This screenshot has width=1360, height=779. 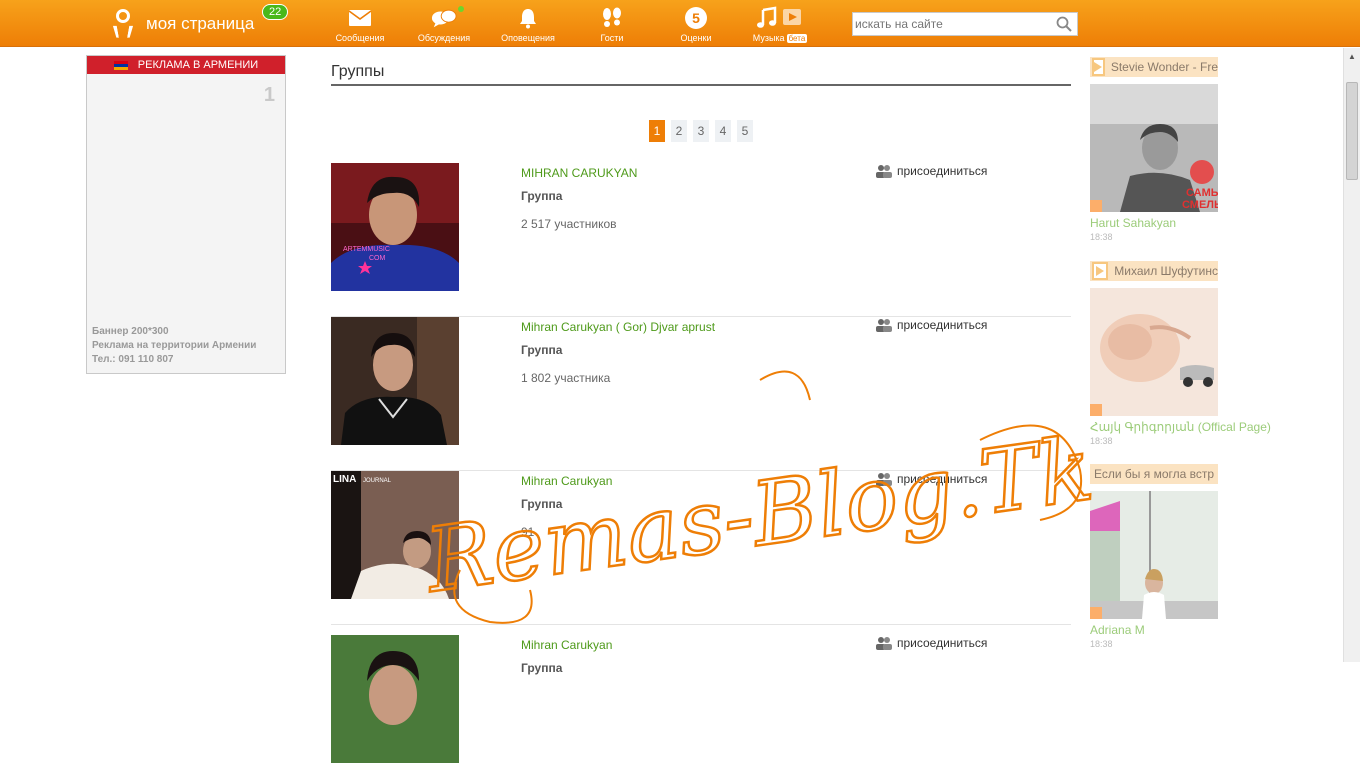 I want to click on nav-ratings: 5 Оценки, so click(x=696, y=23).